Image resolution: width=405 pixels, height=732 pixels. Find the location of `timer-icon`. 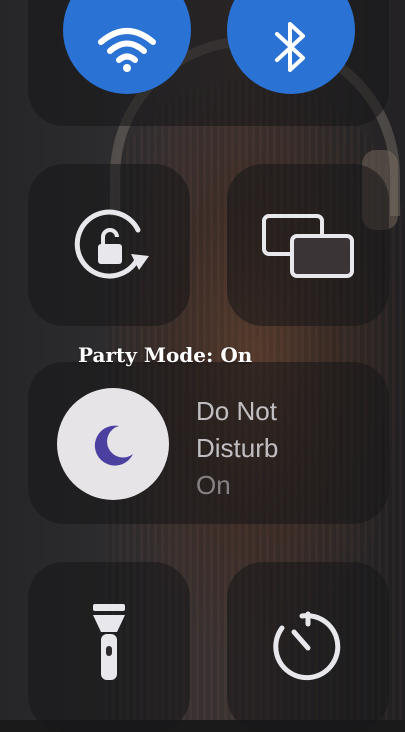

timer-icon is located at coordinates (307, 646).